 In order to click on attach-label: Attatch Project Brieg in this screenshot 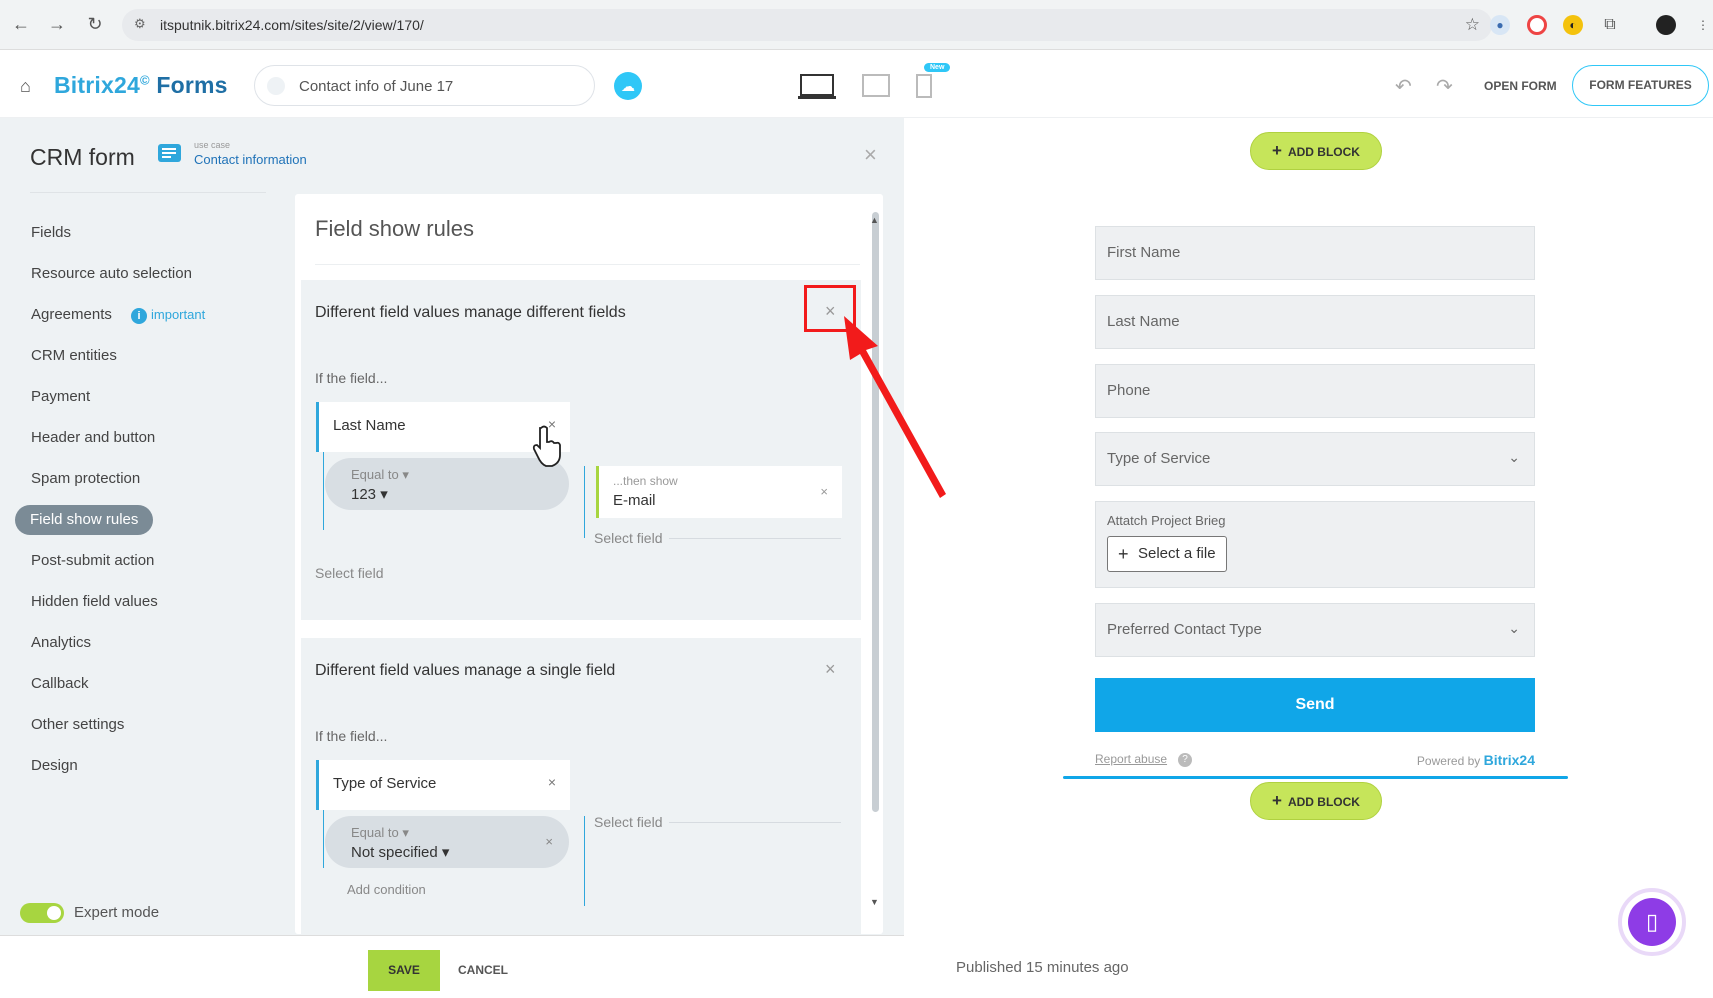, I will do `click(1166, 520)`.